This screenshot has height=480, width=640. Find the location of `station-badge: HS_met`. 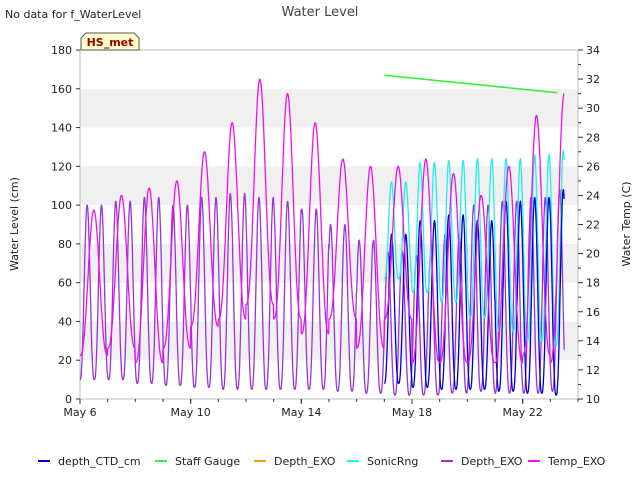

station-badge: HS_met is located at coordinates (110, 41).